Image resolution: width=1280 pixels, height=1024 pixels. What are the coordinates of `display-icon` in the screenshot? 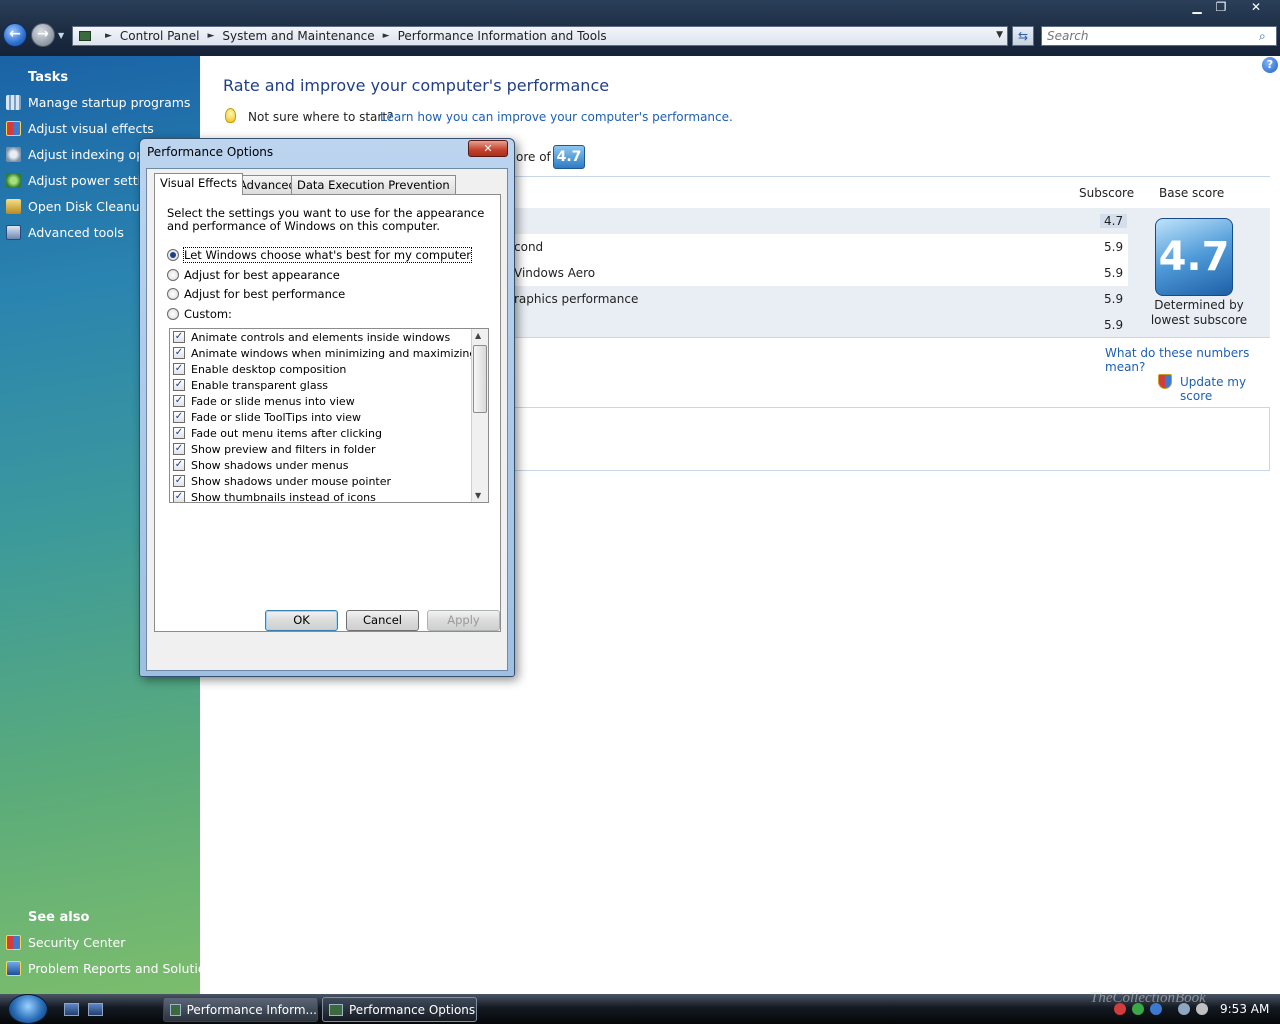 It's located at (1184, 1009).